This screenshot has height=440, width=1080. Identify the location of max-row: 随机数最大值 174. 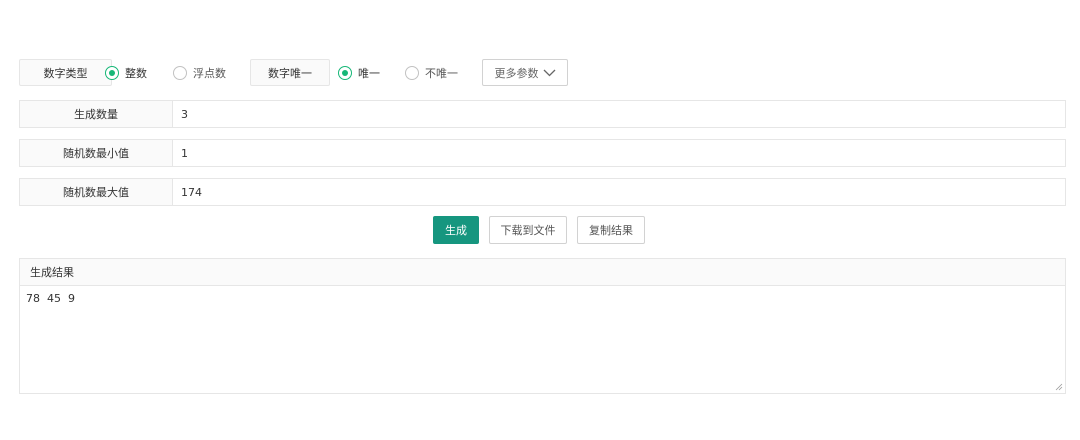
(542, 192).